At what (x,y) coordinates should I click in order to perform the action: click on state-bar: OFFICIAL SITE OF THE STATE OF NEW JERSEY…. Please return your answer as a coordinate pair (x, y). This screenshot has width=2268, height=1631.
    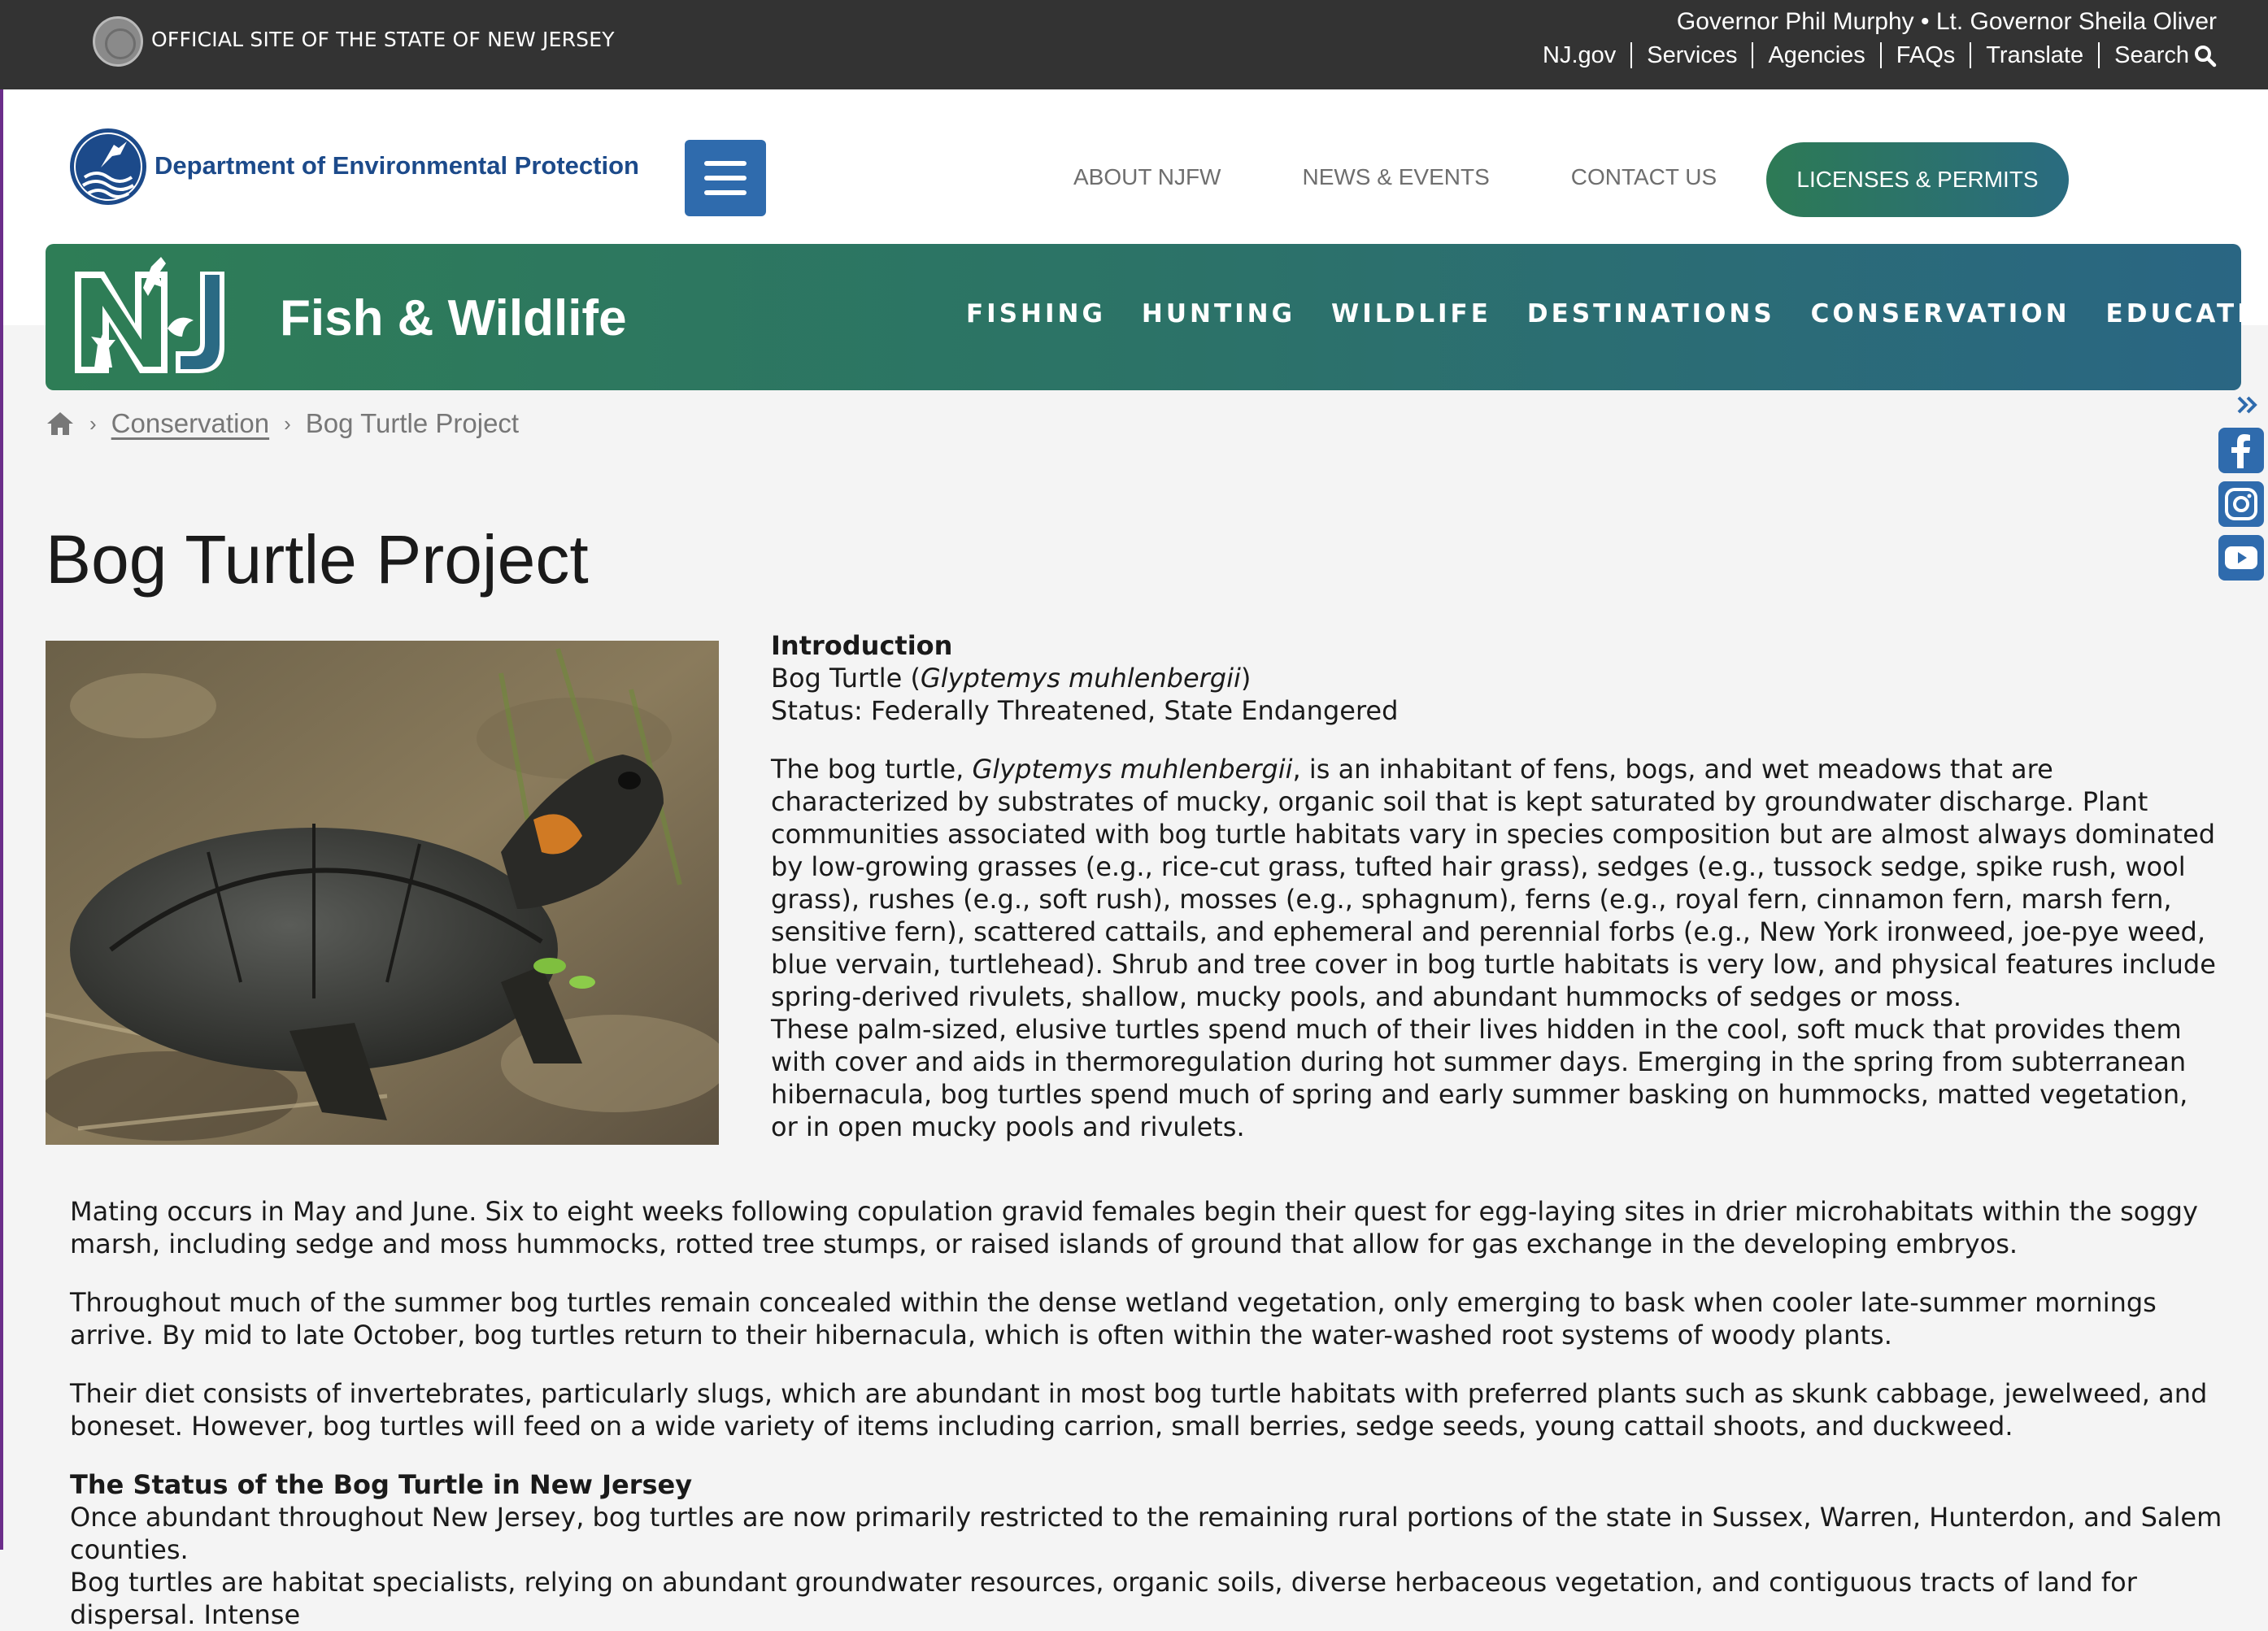
    Looking at the image, I should click on (1134, 45).